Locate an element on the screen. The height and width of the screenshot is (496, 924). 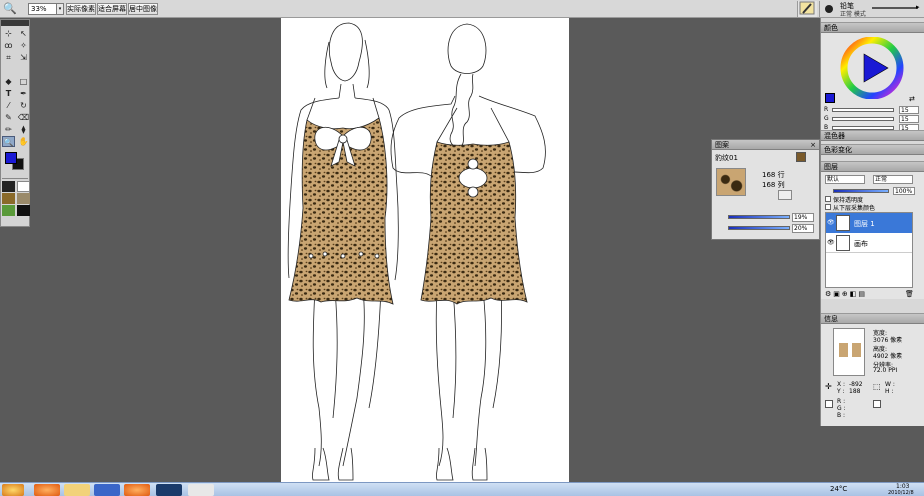
g-label: G is located at coordinates (826, 118).